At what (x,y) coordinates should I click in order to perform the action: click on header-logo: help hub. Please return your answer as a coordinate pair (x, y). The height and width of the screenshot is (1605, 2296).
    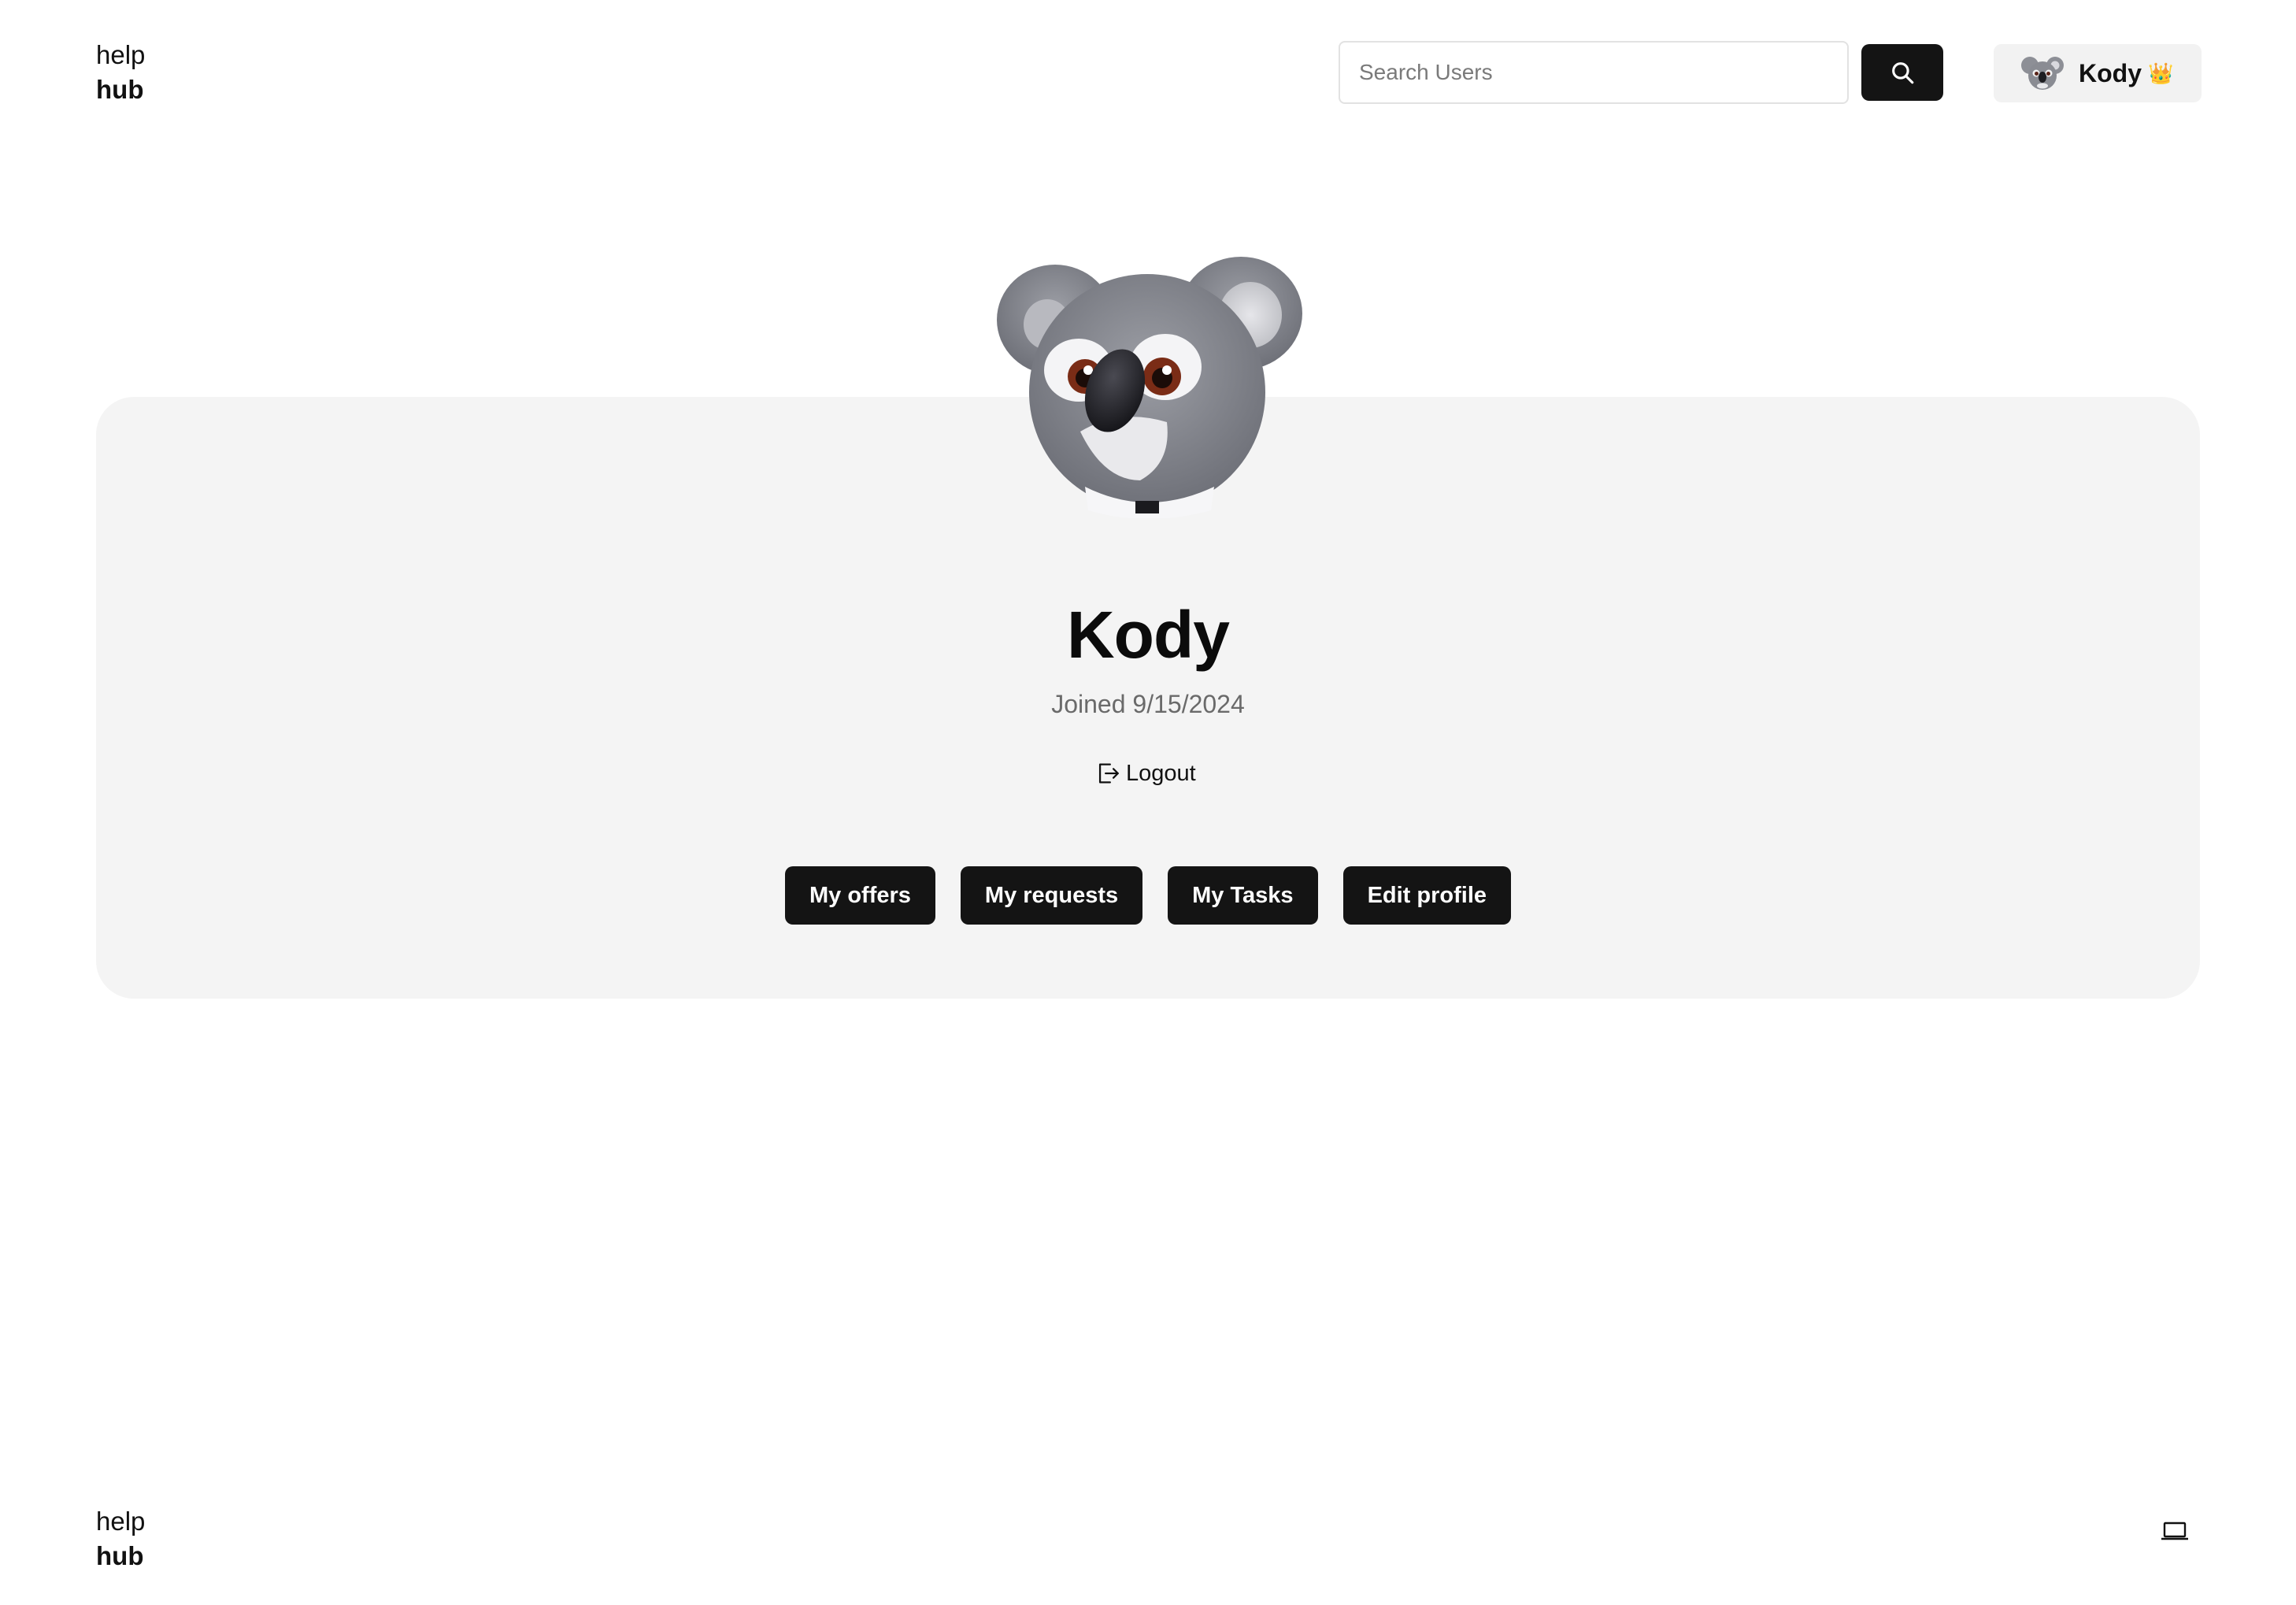
    Looking at the image, I should click on (120, 72).